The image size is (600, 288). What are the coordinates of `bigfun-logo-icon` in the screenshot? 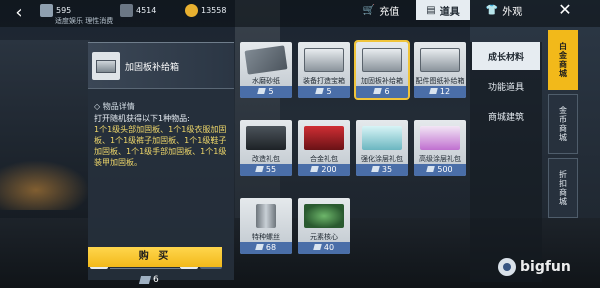 It's located at (507, 267).